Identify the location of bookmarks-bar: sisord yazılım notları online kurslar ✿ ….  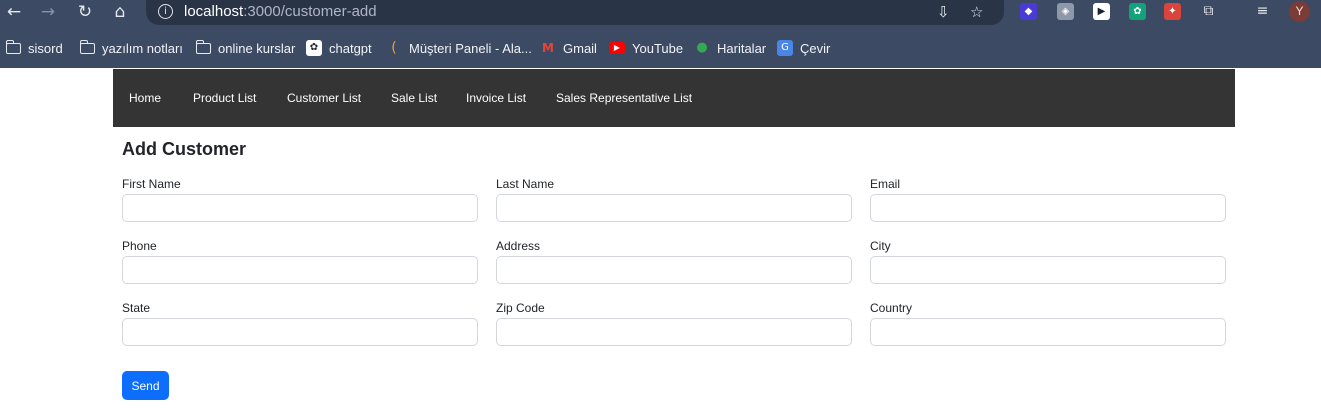
(660, 48).